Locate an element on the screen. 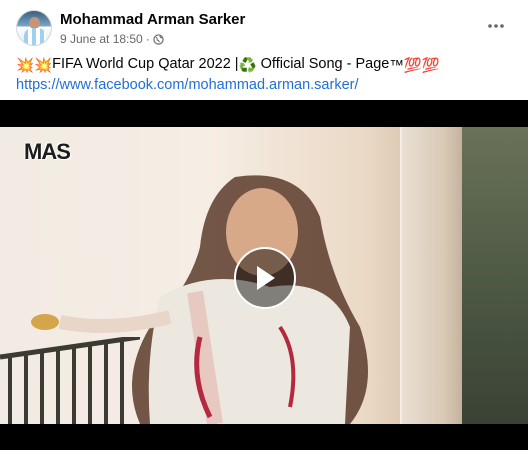 Image resolution: width=528 pixels, height=450 pixels. avatar-jersey is located at coordinates (35, 36).